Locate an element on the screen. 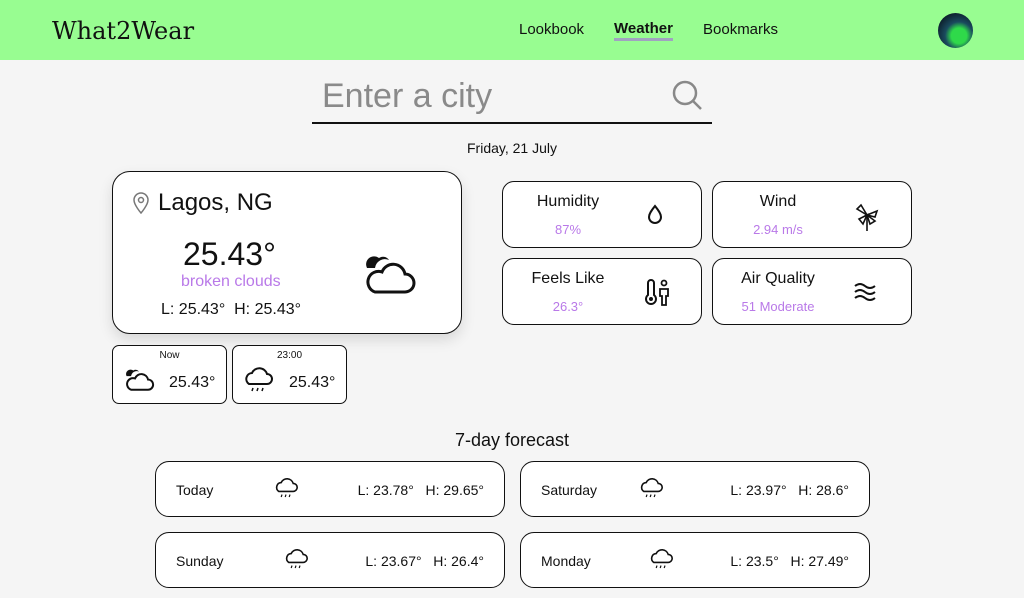 Image resolution: width=1024 pixels, height=598 pixels. low-high: L: 25.43° H: 25.43° is located at coordinates (231, 310).